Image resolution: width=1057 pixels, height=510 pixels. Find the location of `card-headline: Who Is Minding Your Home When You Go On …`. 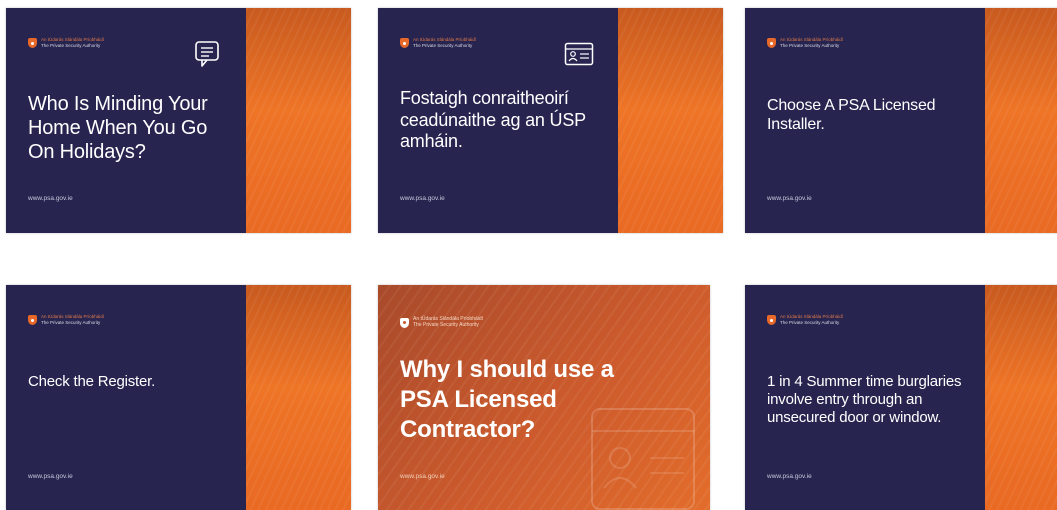

card-headline: Who Is Minding Your Home When You Go On … is located at coordinates (118, 128).